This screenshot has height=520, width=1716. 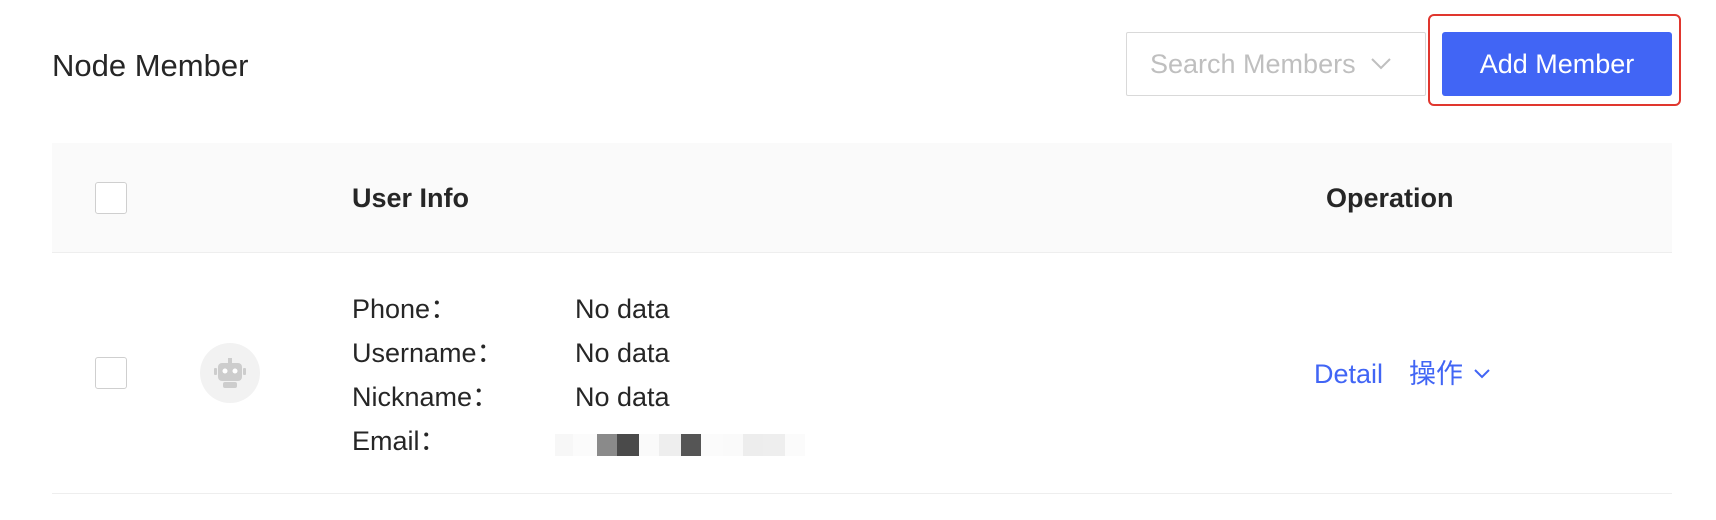 What do you see at coordinates (428, 353) in the screenshot?
I see `username-label: Username：` at bounding box center [428, 353].